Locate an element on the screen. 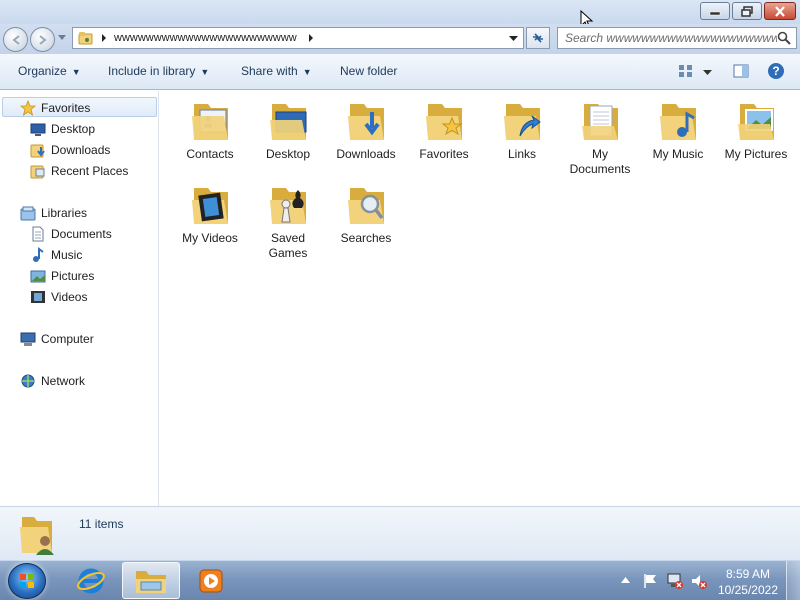 Image resolution: width=800 pixels, height=600 pixels. folder-desktop: Desktop is located at coordinates (288, 129).